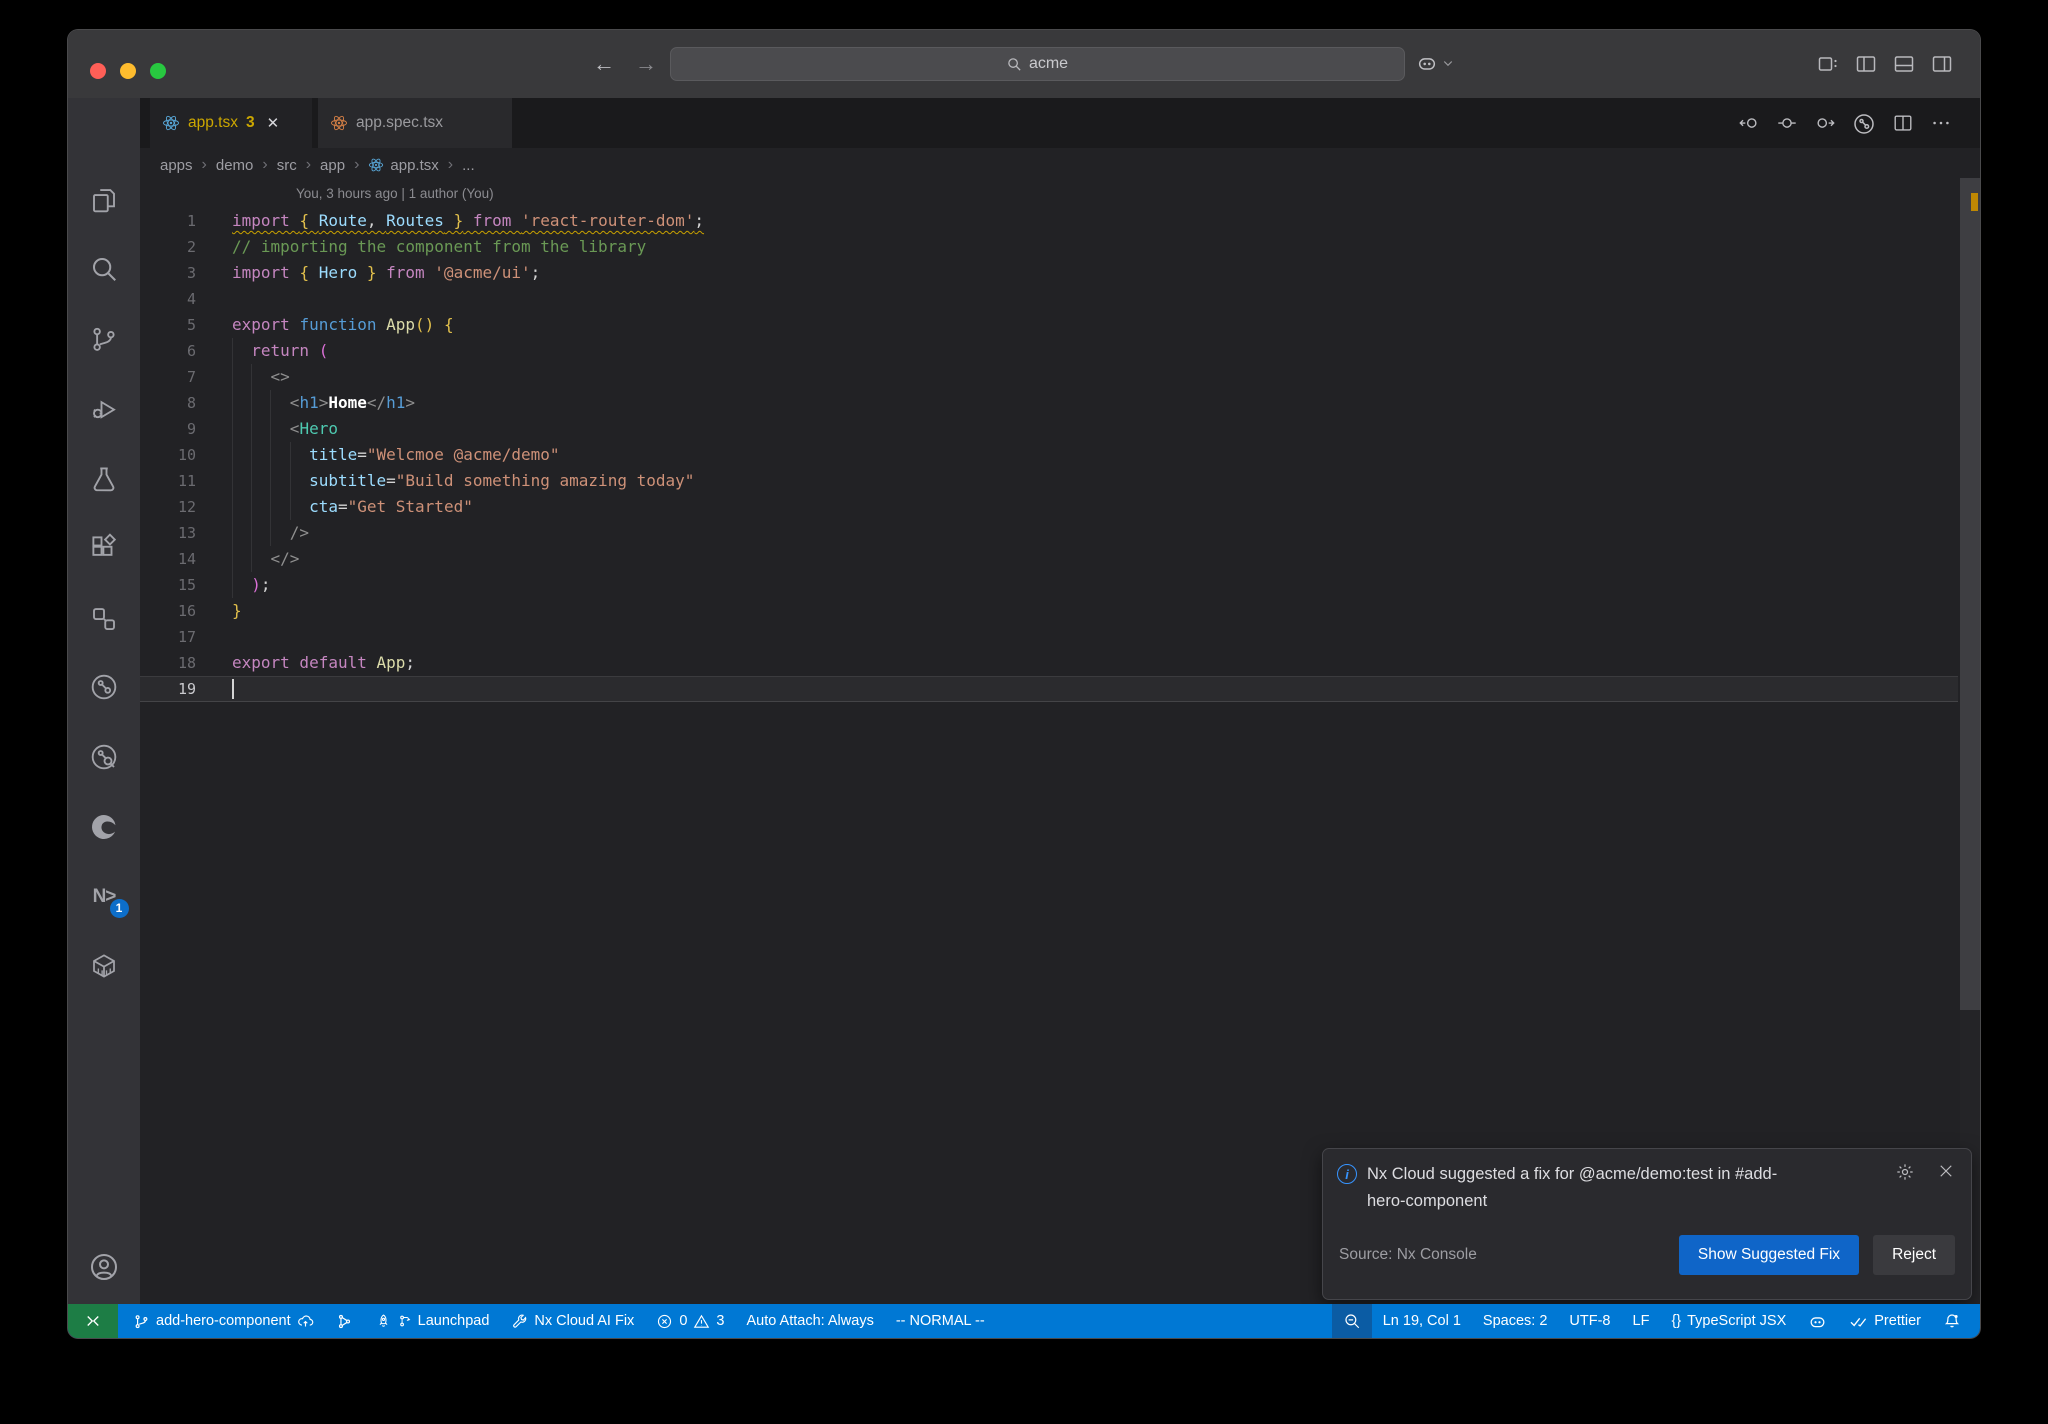 The width and height of the screenshot is (2048, 1424). I want to click on scrollbar-slider, so click(1970, 594).